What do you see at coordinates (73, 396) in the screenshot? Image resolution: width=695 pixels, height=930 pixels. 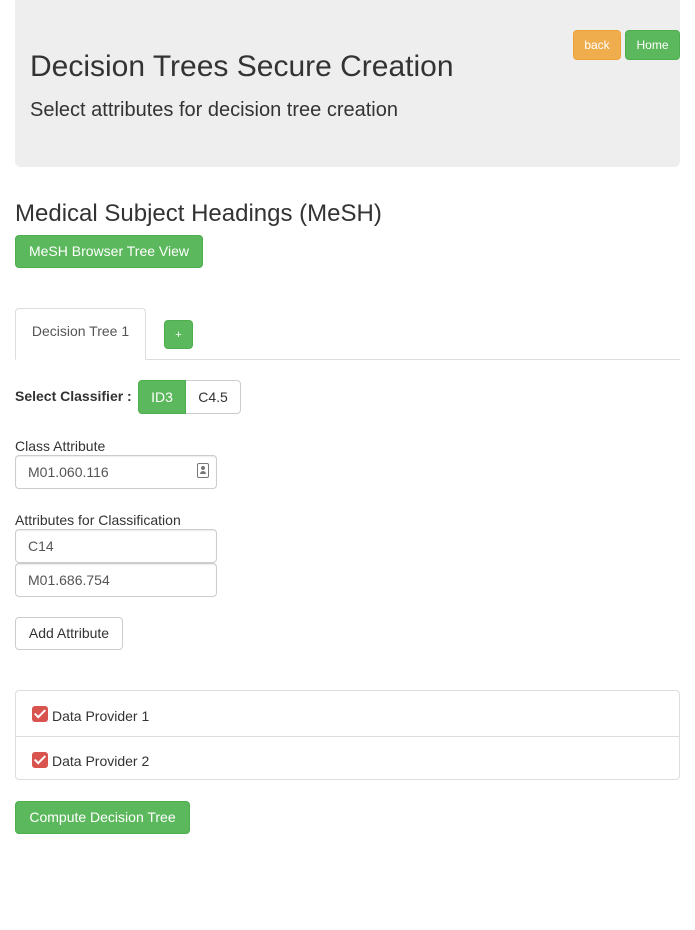 I see `classifier-label: Select Classifier :` at bounding box center [73, 396].